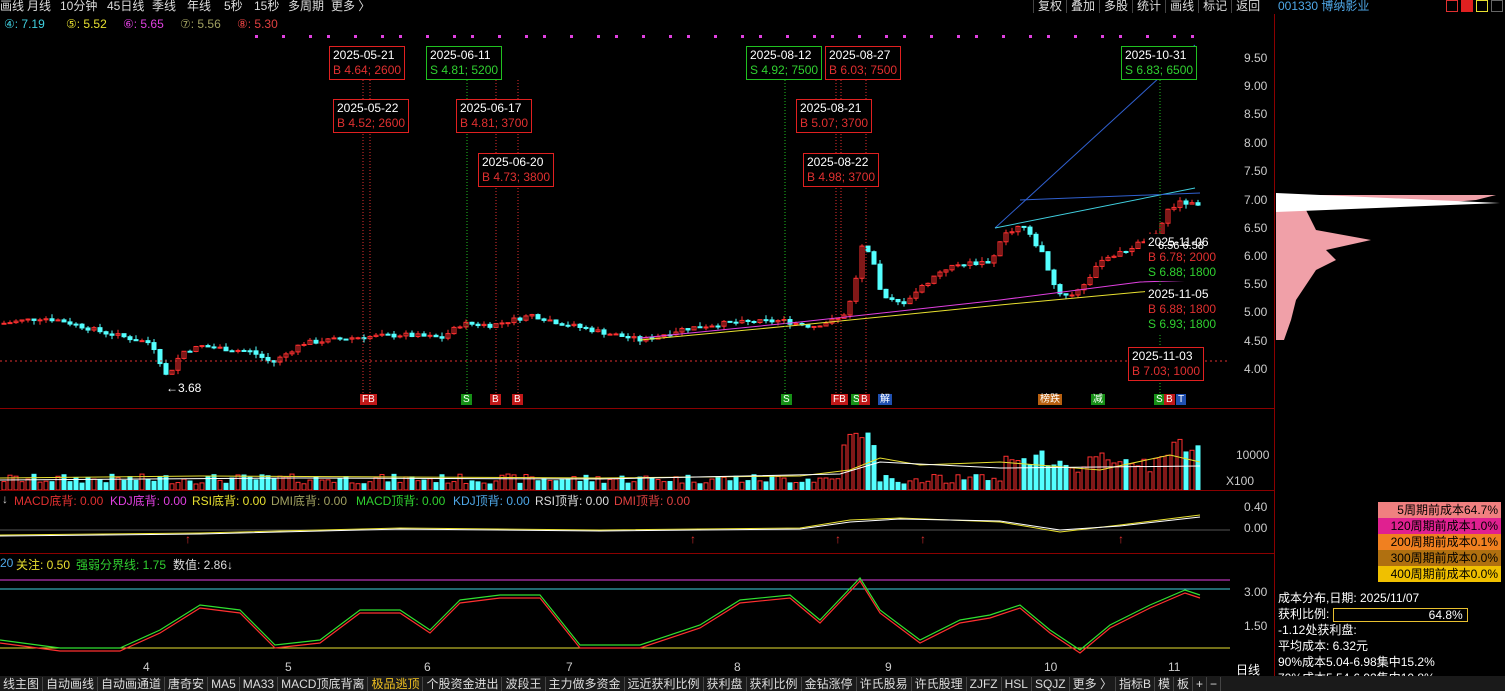 This screenshot has width=1505, height=691. I want to click on indicator-tab: 自动画通道, so click(132, 683).